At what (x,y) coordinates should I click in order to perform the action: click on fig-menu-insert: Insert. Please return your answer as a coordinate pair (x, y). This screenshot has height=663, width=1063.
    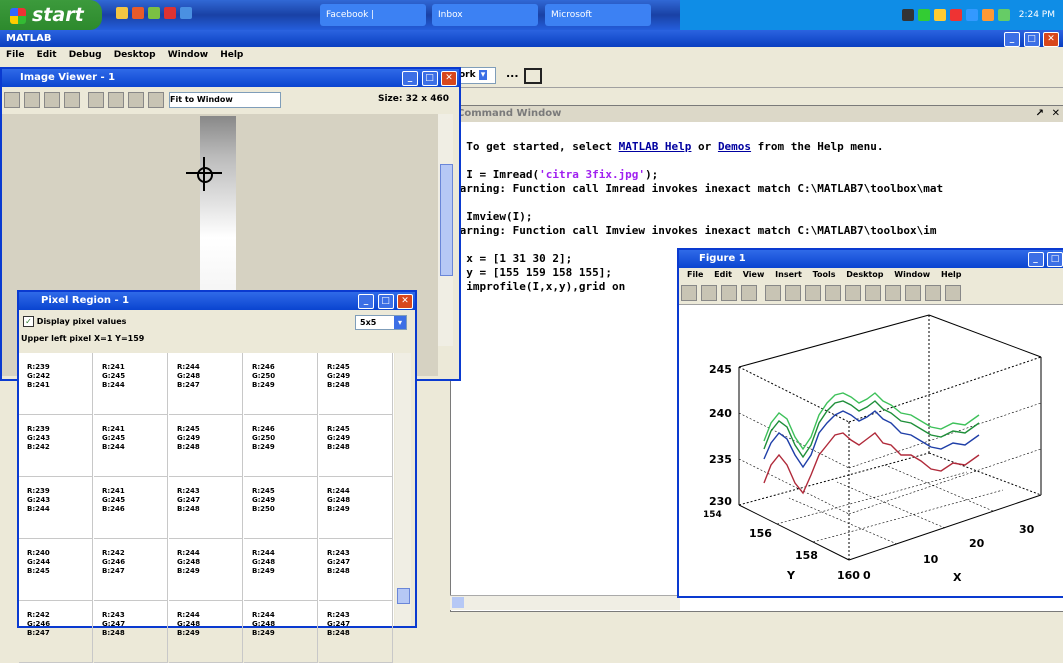
    Looking at the image, I should click on (788, 274).